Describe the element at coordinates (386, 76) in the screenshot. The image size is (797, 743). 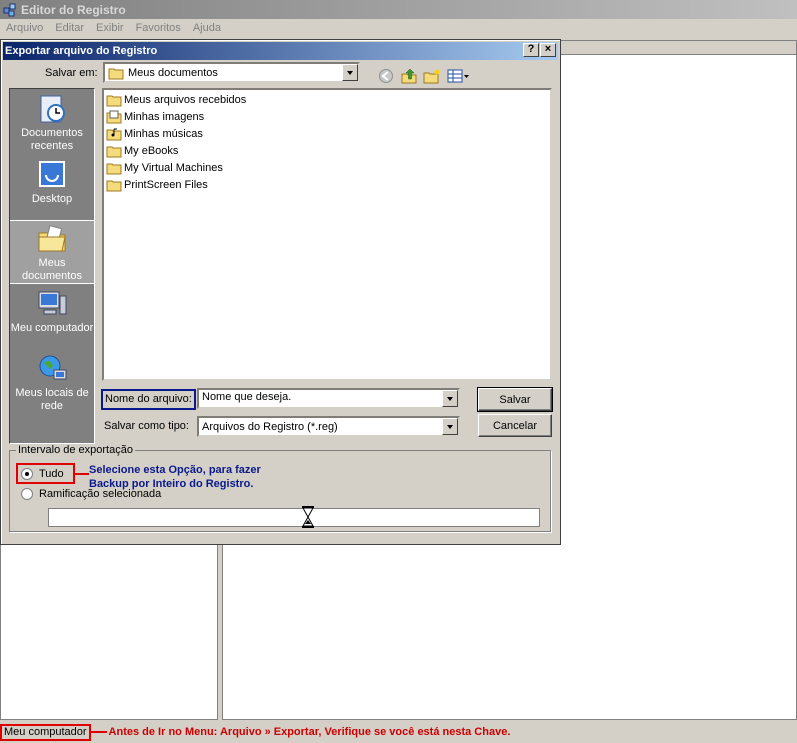
I see `back-icon` at that location.